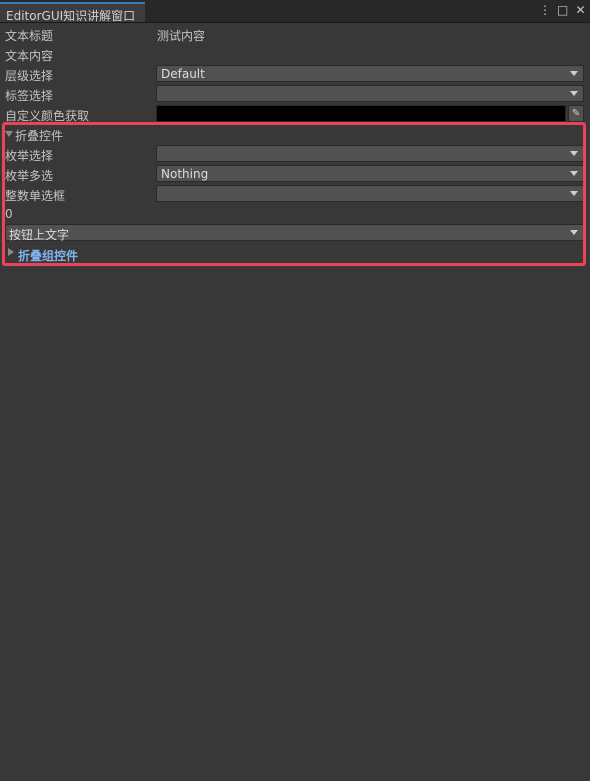  What do you see at coordinates (39, 136) in the screenshot?
I see `foldout-label: 折叠控件` at bounding box center [39, 136].